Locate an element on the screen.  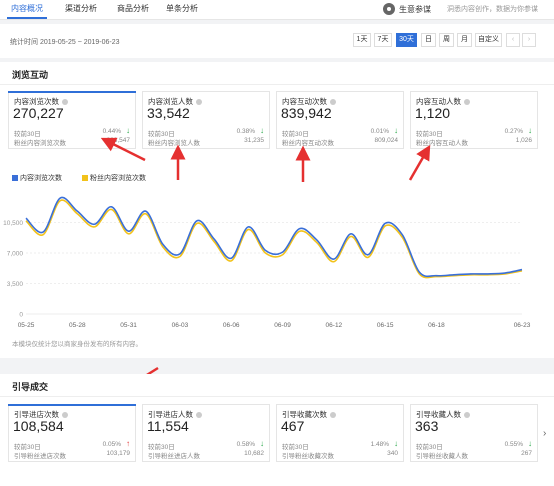
metric-card-favorites: 引导收藏次数 467 较前30日 1.48% ↓ 引导粉丝收藏次数 340 is located at coordinates (340, 433).